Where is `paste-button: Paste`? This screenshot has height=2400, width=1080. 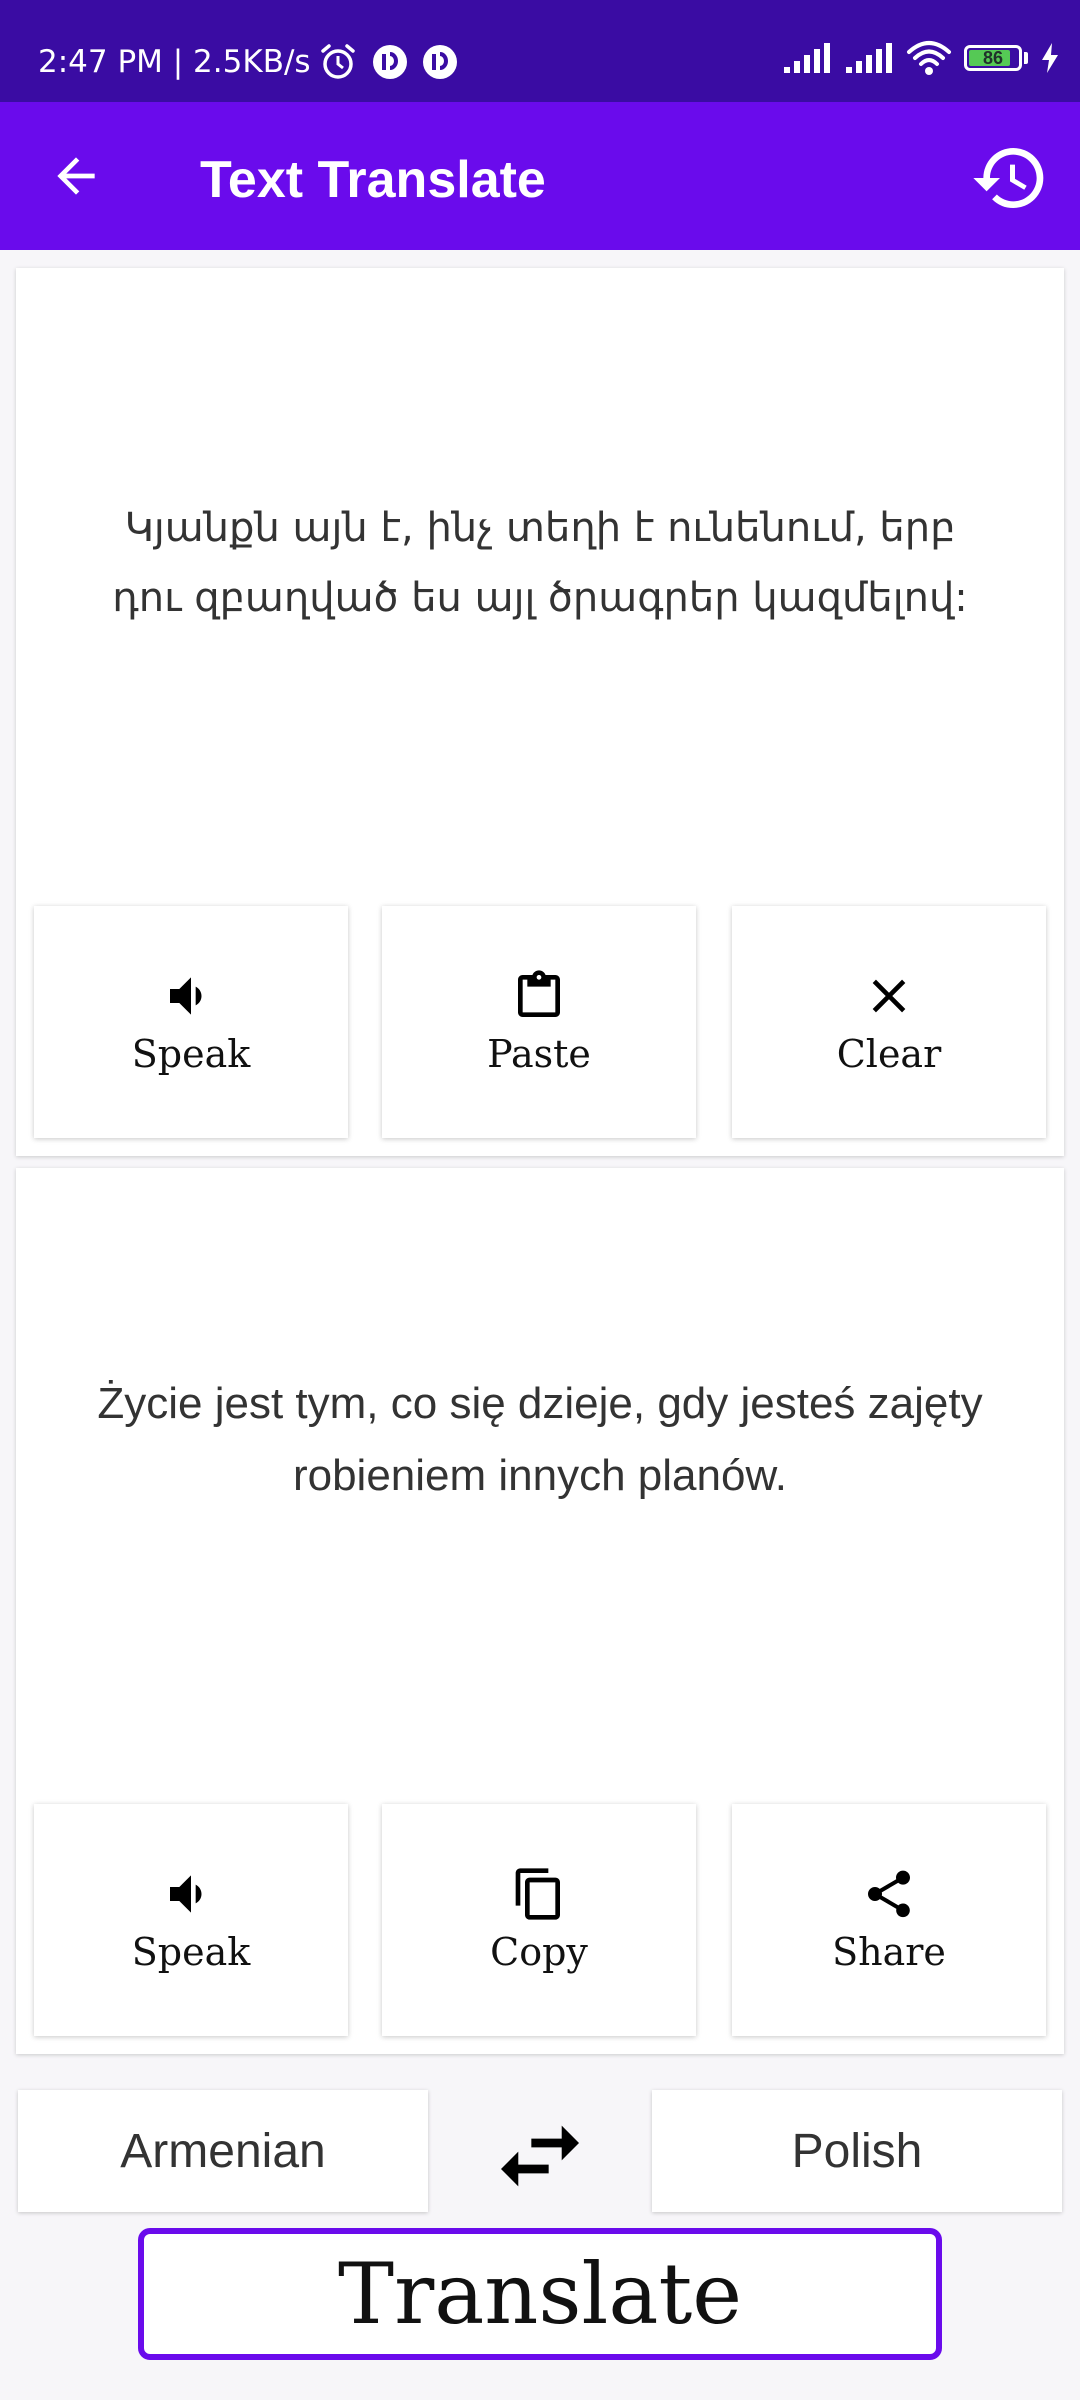
paste-button: Paste is located at coordinates (539, 1022).